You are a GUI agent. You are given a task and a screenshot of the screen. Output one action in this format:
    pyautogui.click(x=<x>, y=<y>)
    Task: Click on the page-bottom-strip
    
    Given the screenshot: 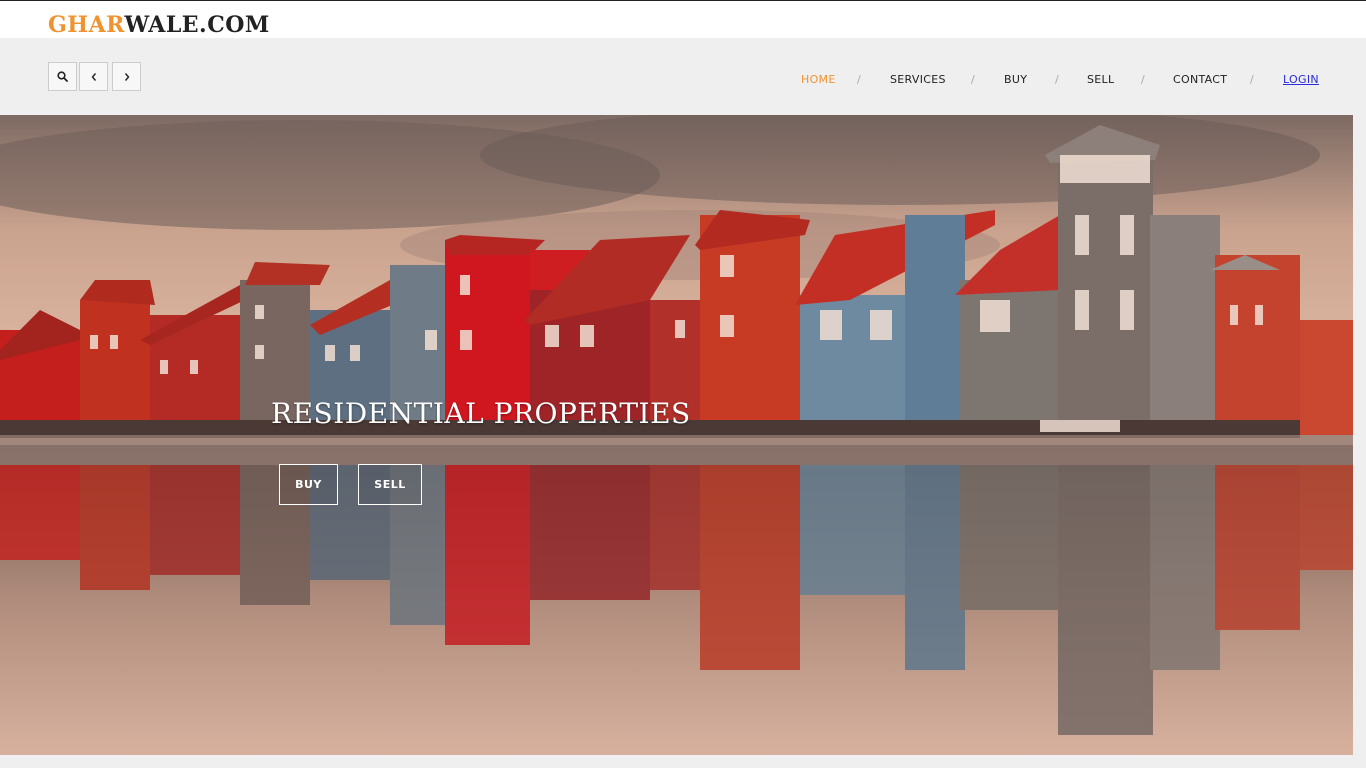 What is the action you would take?
    pyautogui.click(x=683, y=761)
    